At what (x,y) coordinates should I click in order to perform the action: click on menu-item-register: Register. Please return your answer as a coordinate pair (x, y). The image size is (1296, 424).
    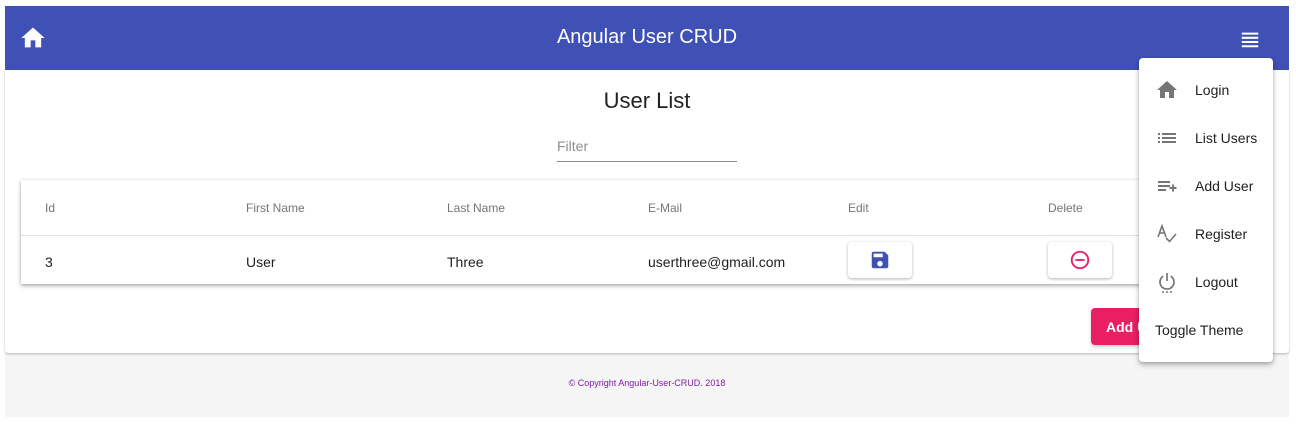
    Looking at the image, I should click on (1206, 234).